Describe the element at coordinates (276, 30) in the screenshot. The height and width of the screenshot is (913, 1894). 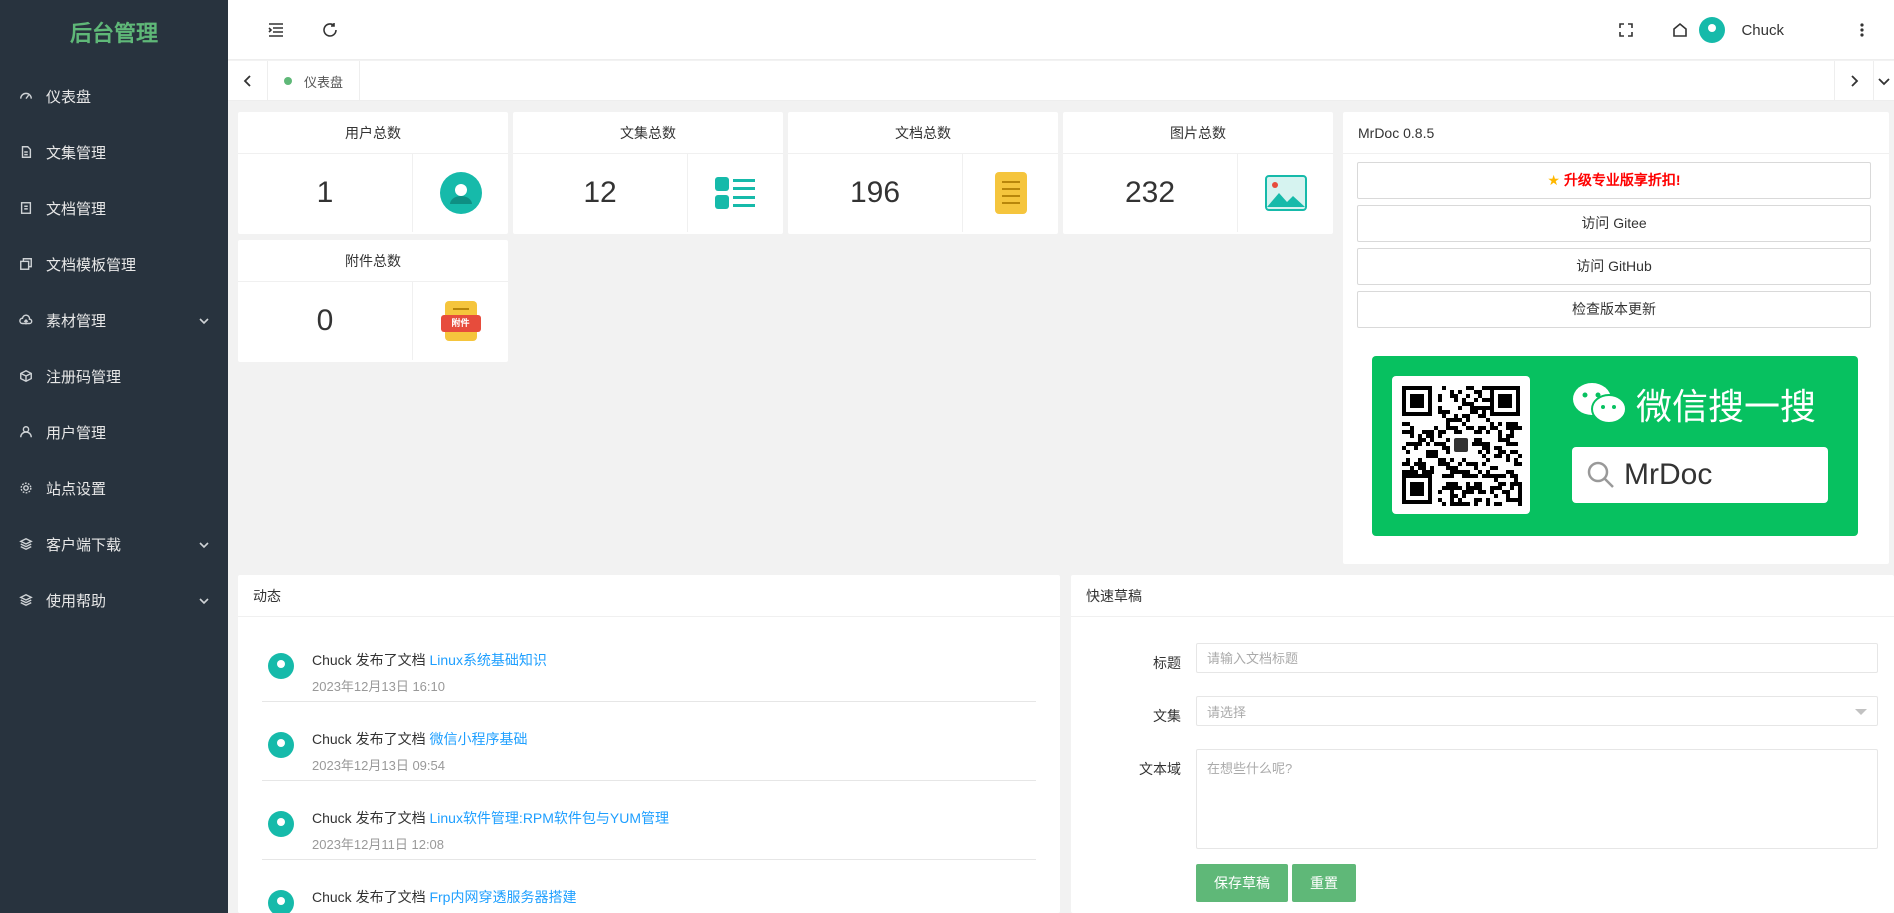
I see `menu-collapse-icon` at that location.